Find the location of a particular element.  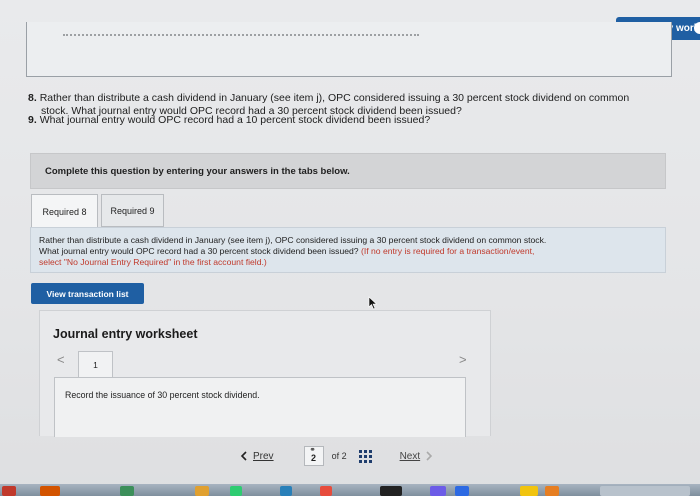

button-edge-notch is located at coordinates (697, 28).